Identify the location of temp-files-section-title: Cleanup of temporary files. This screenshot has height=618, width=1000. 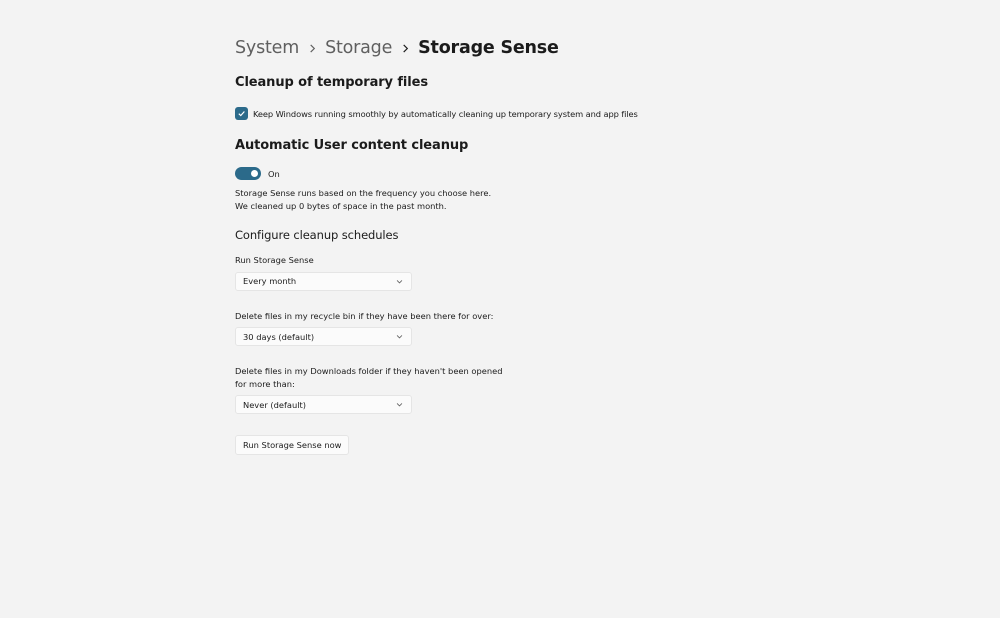
(331, 82).